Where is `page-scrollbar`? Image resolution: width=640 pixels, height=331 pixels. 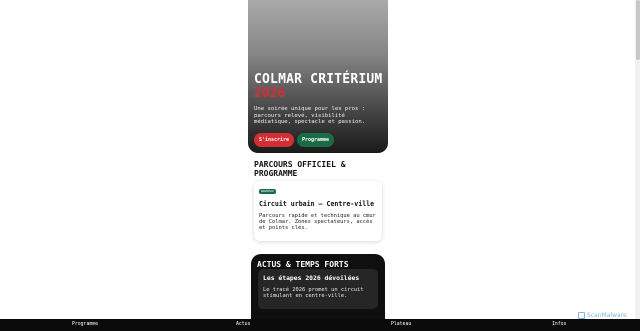 page-scrollbar is located at coordinates (637, 160).